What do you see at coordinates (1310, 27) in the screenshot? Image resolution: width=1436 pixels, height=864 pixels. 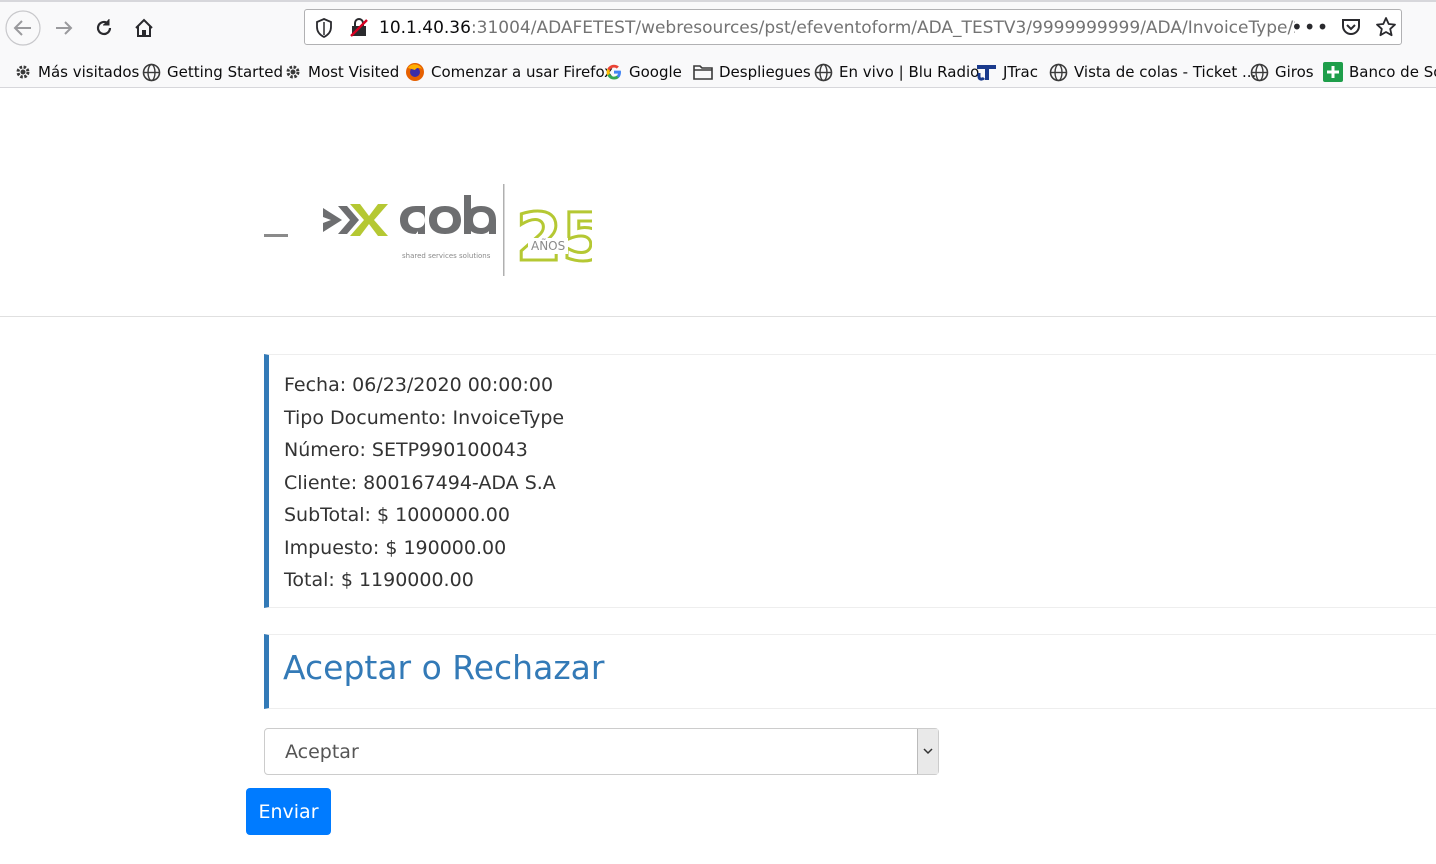 I see `page-actions-menu-icon: •••` at bounding box center [1310, 27].